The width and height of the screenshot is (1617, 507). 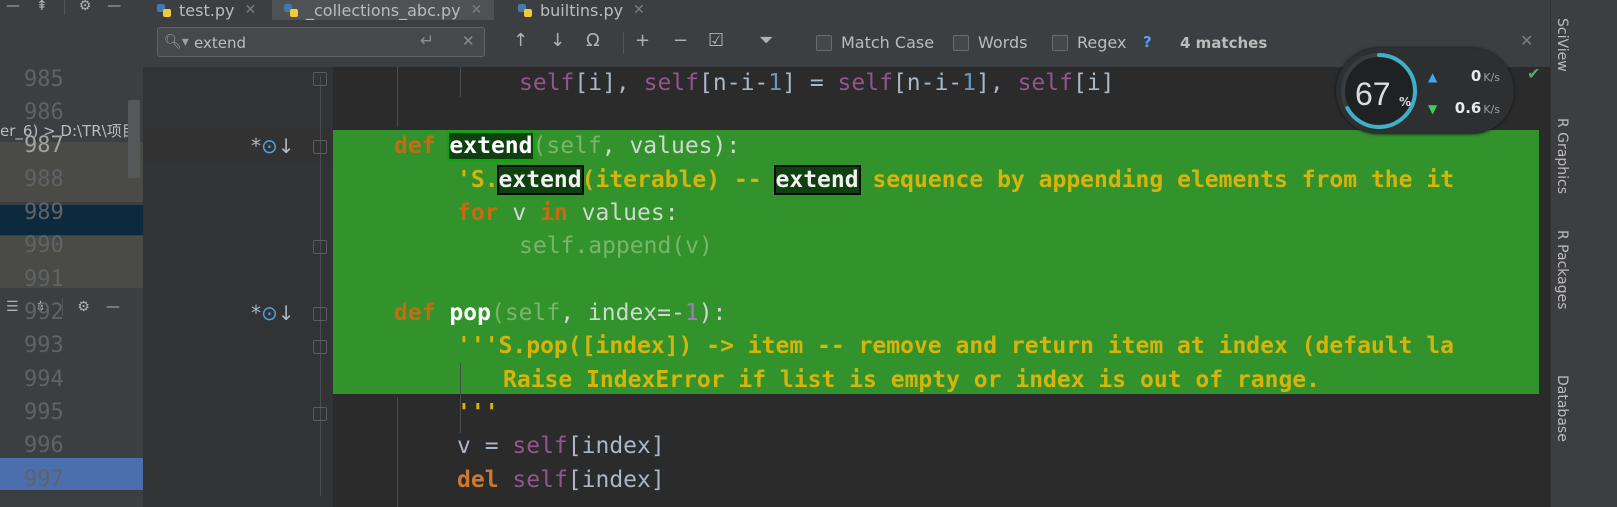 What do you see at coordinates (44, 179) in the screenshot?
I see `line-number: 988` at bounding box center [44, 179].